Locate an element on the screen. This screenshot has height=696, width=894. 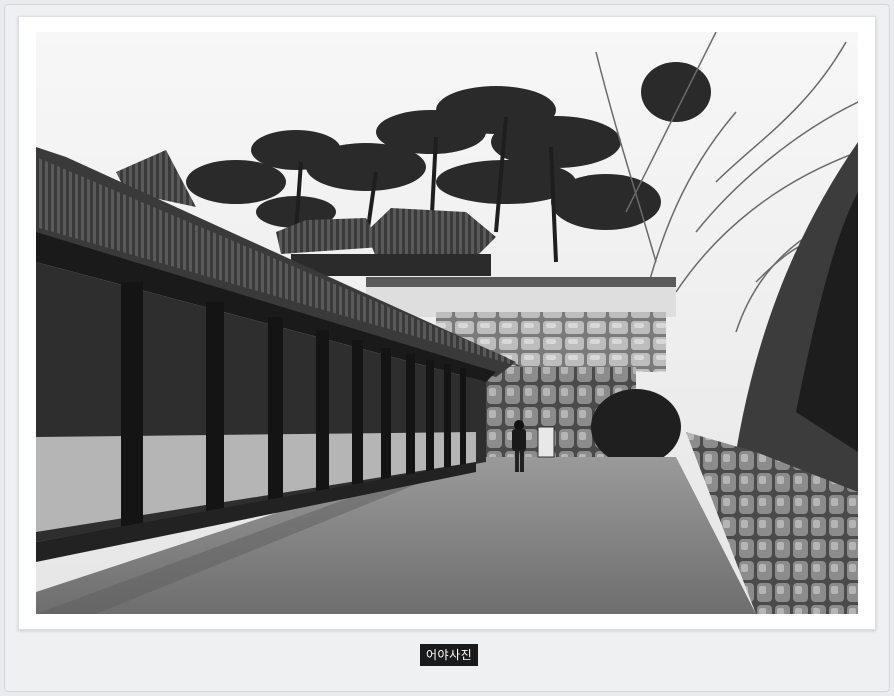
caption-label: 어야사진 is located at coordinates (449, 655).